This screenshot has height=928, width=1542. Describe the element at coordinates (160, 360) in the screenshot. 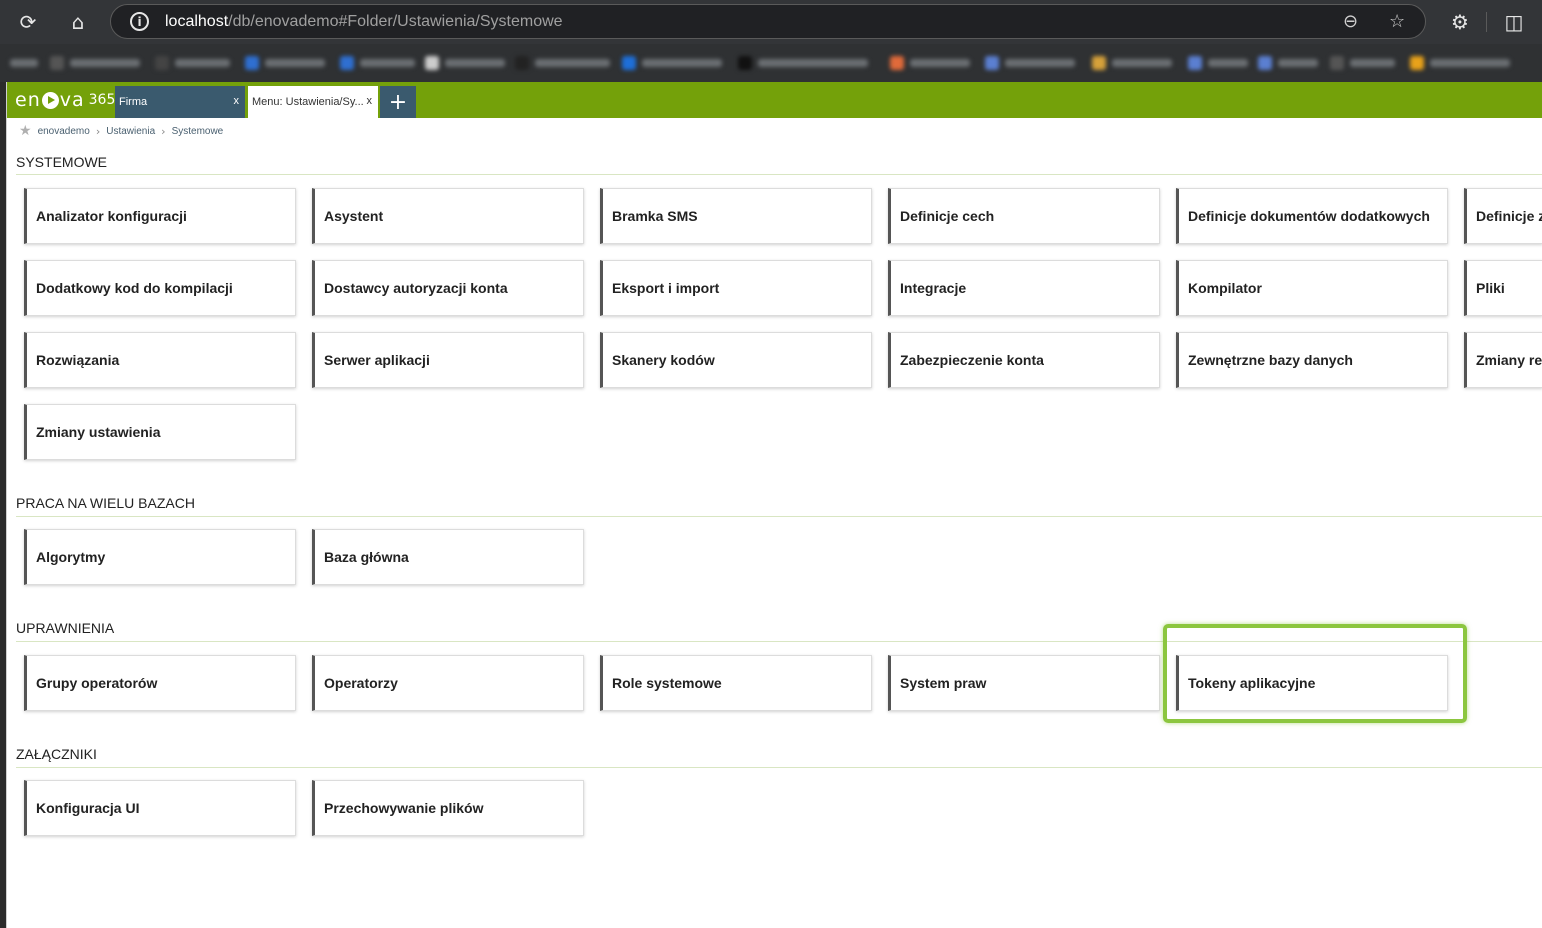

I see `tile-rozwiazania: Rozwiązania` at that location.